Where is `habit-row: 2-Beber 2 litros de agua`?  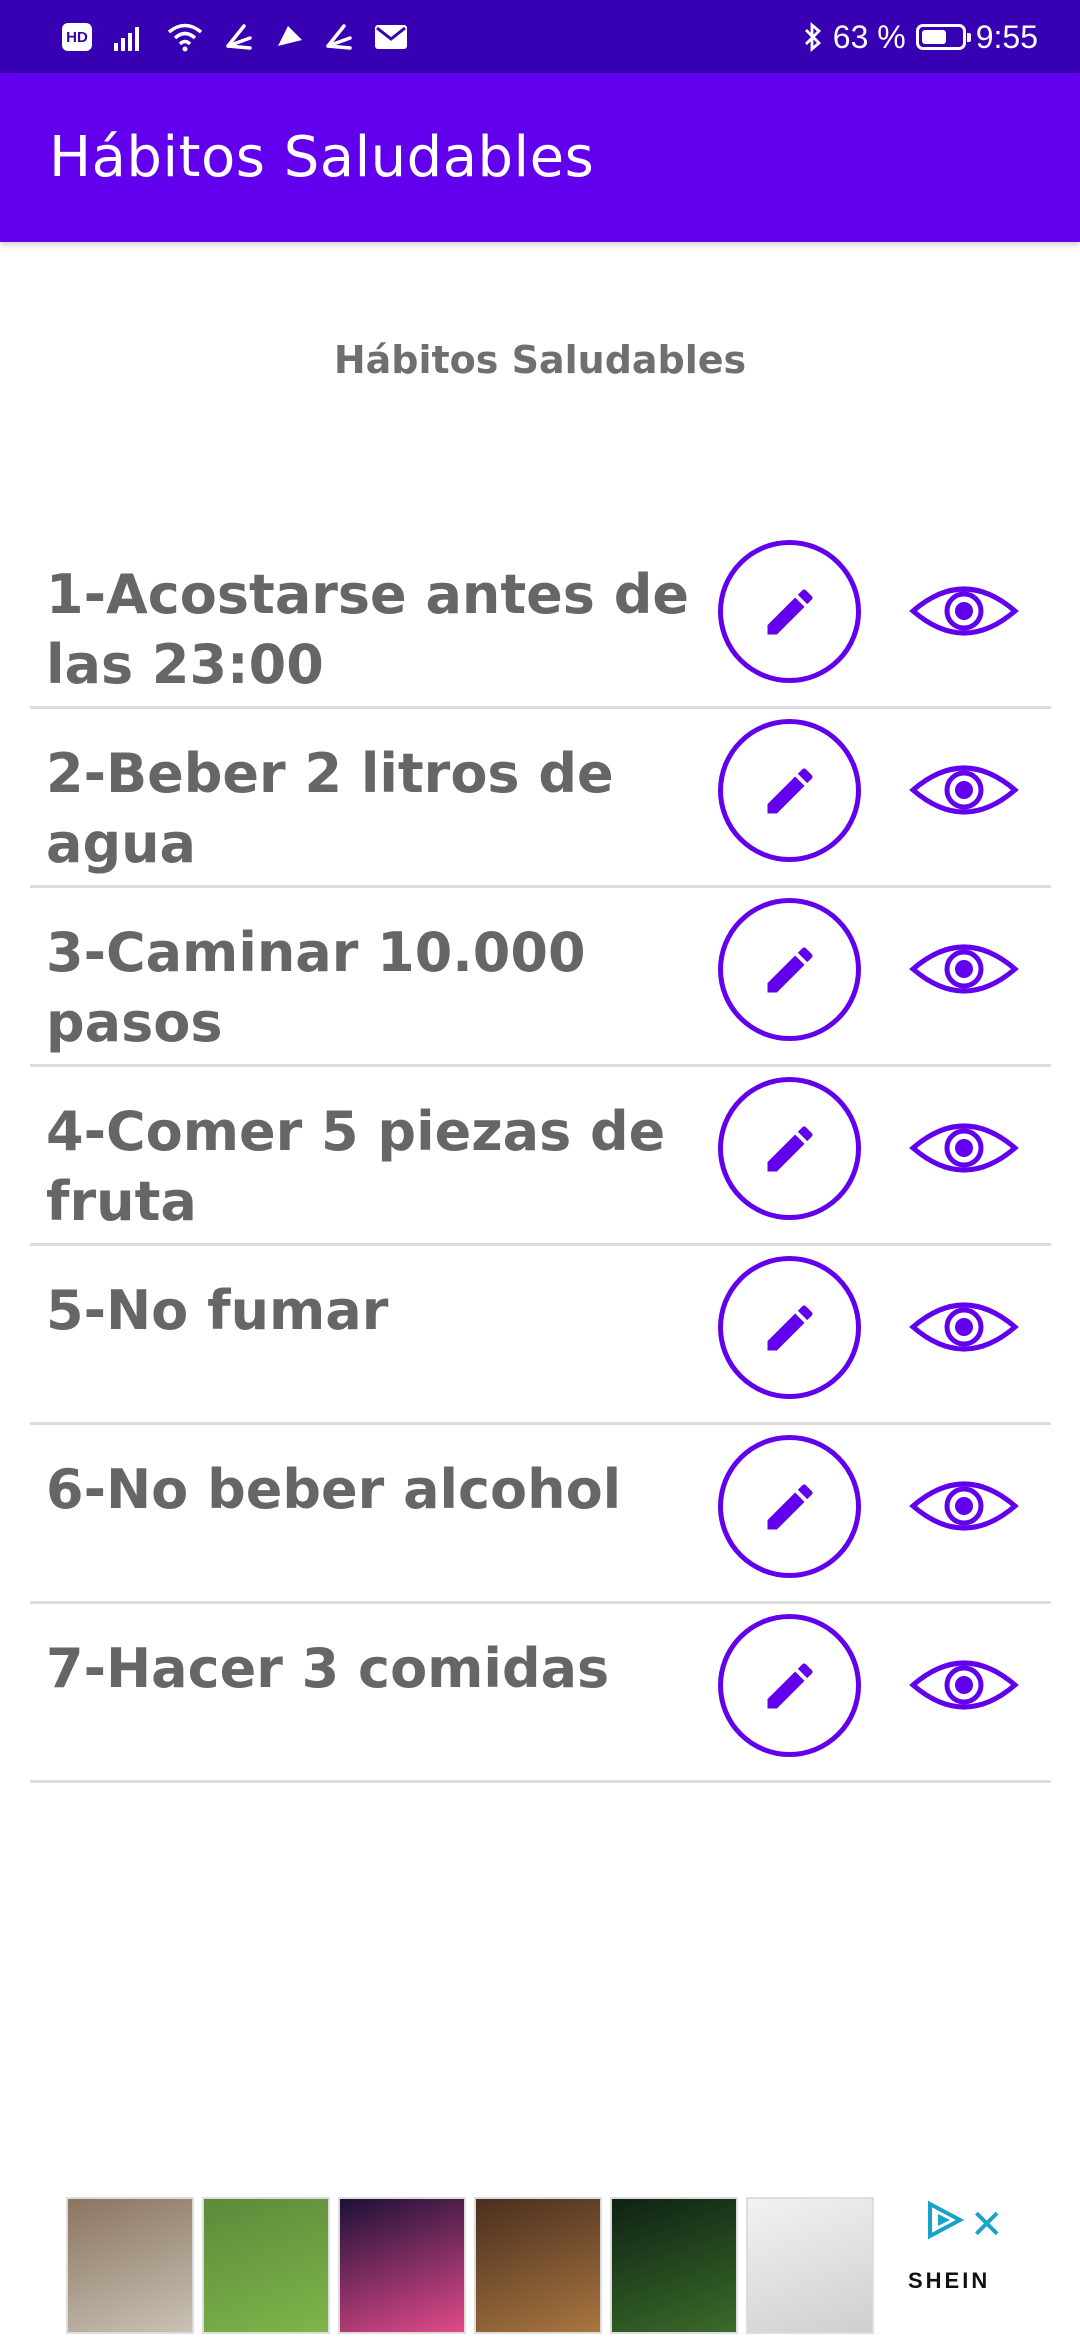
habit-row: 2-Beber 2 litros de agua is located at coordinates (540, 798).